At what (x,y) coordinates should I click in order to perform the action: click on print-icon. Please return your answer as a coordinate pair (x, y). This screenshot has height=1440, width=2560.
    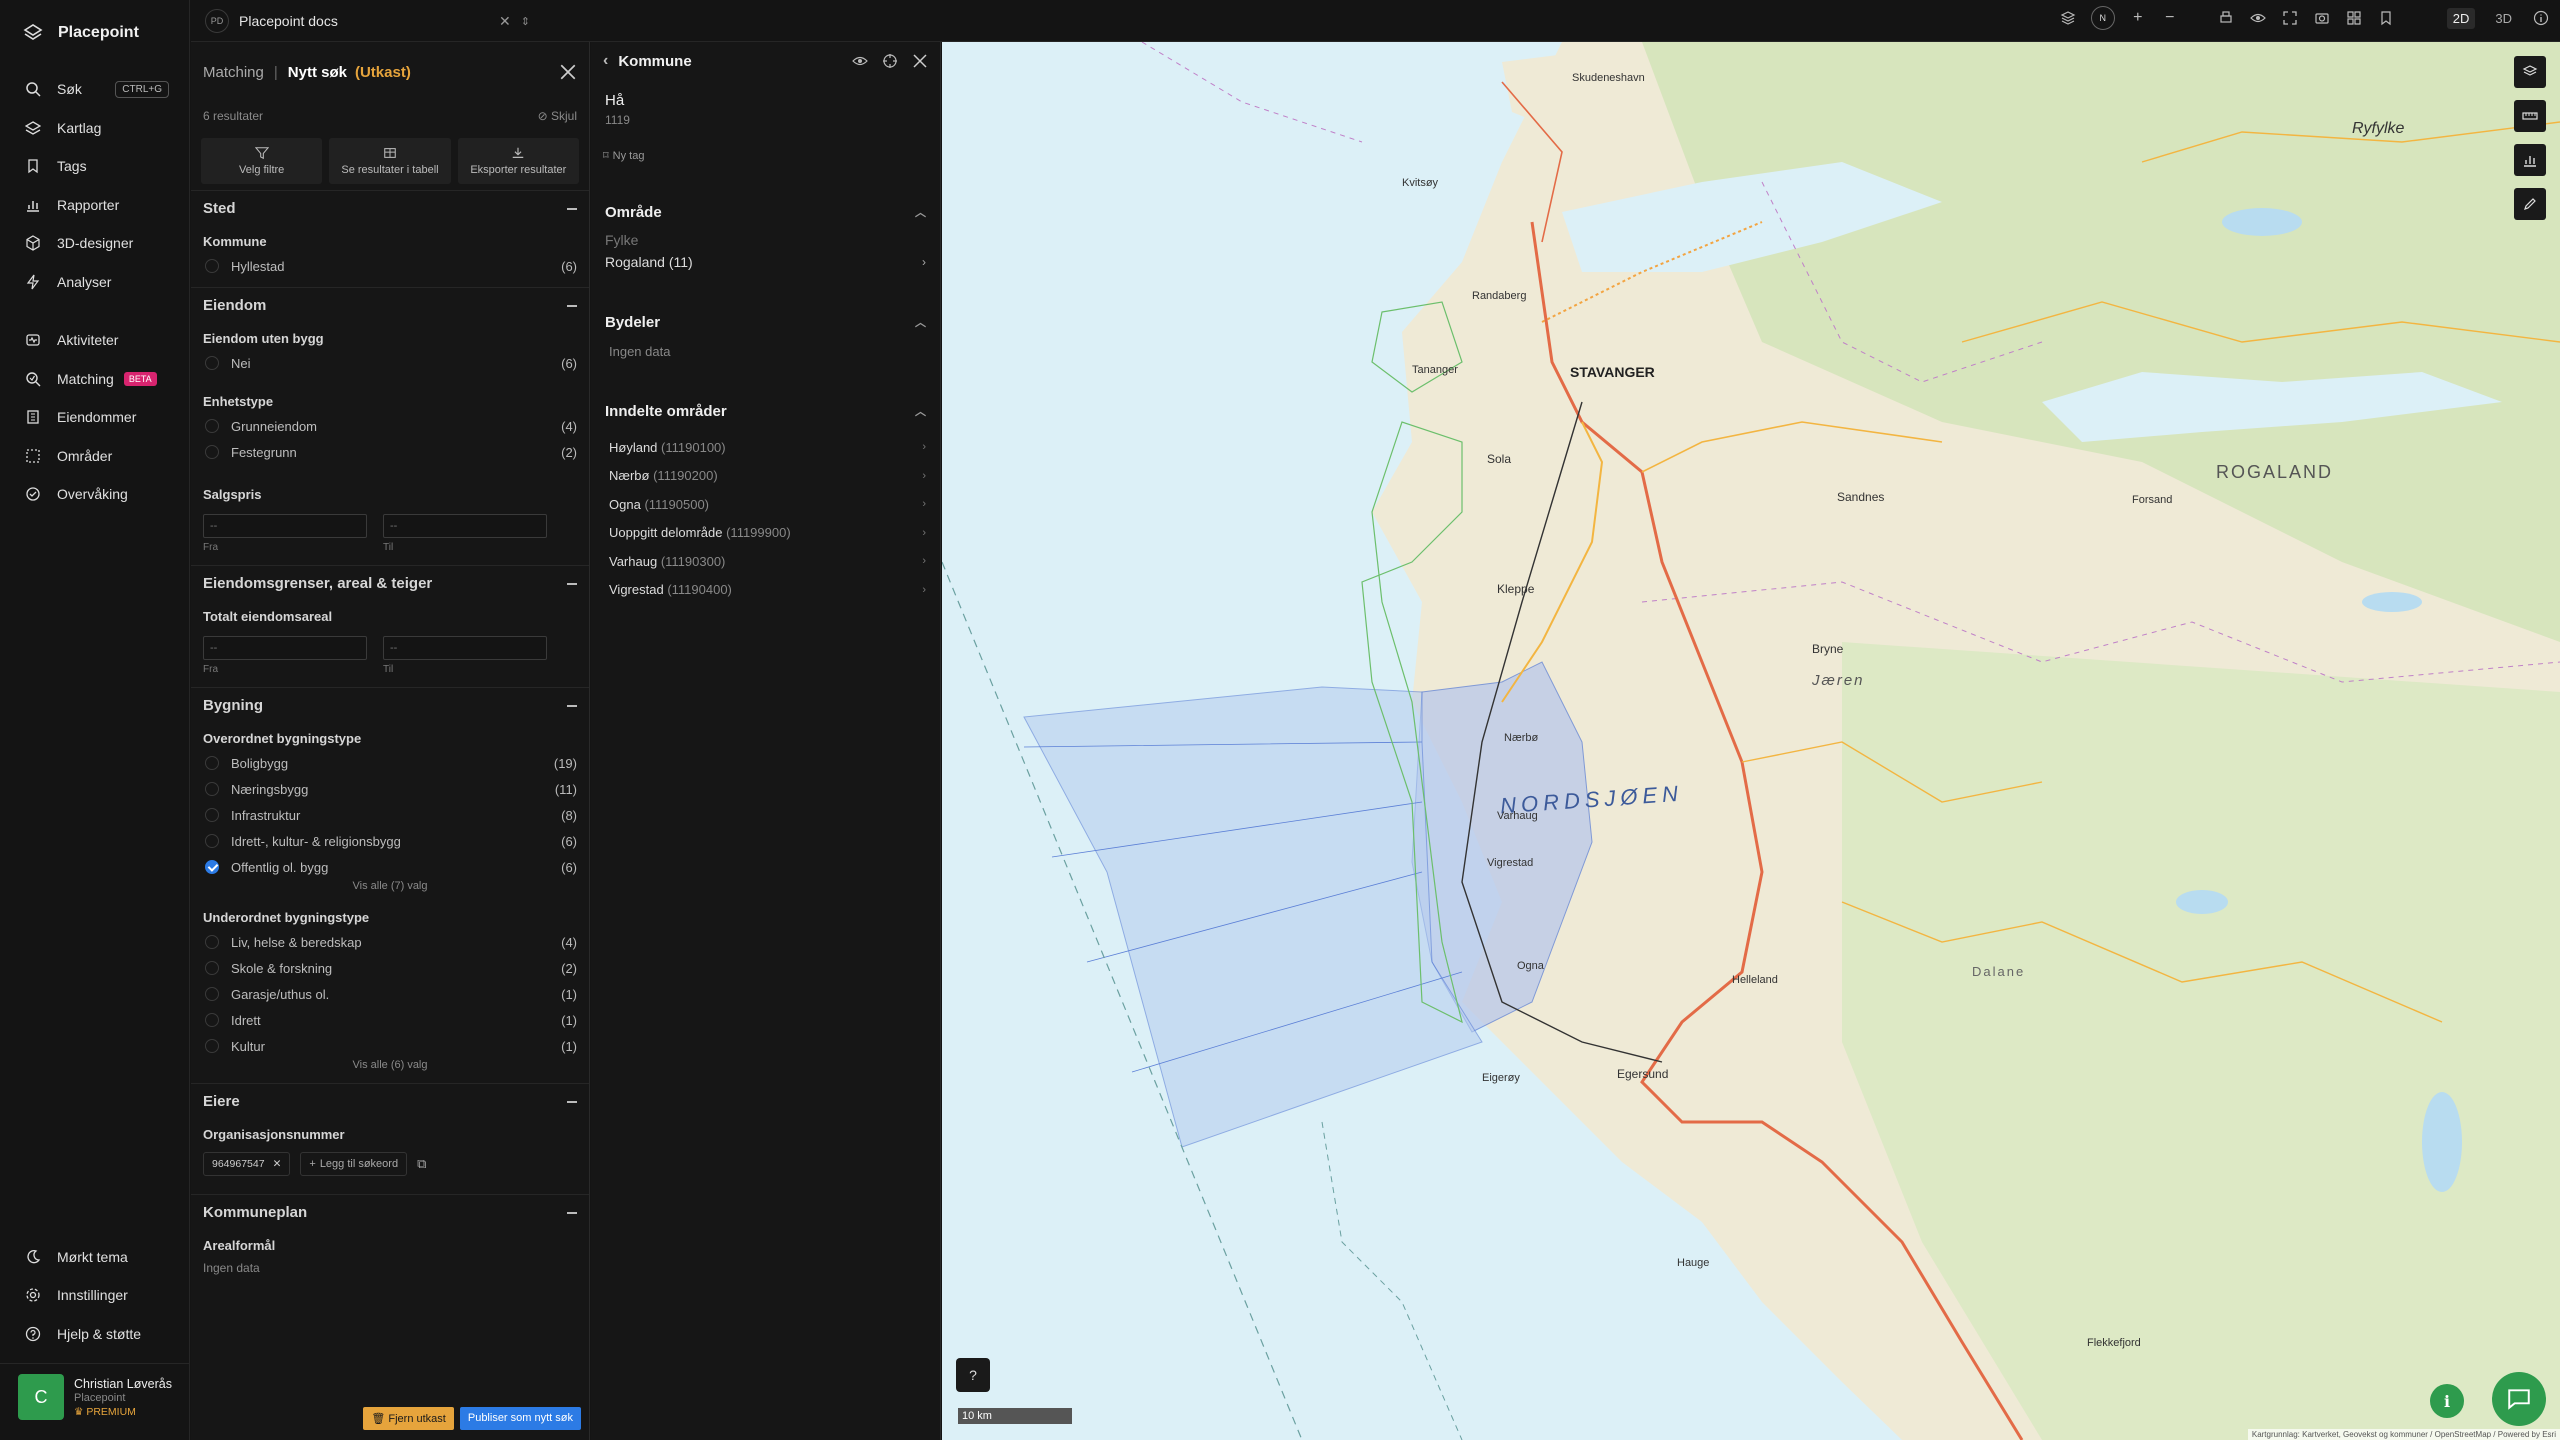
    Looking at the image, I should click on (2226, 18).